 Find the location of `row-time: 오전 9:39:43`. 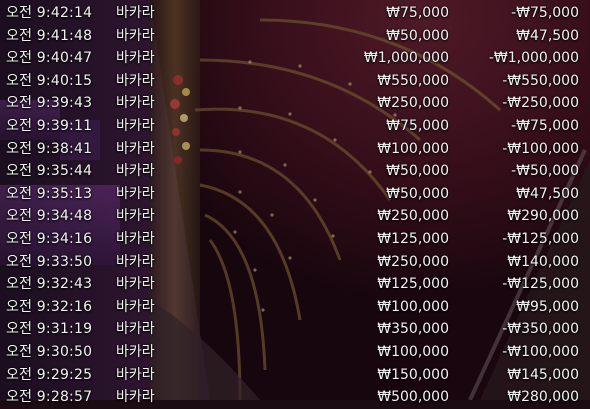

row-time: 오전 9:39:43 is located at coordinates (49, 103).